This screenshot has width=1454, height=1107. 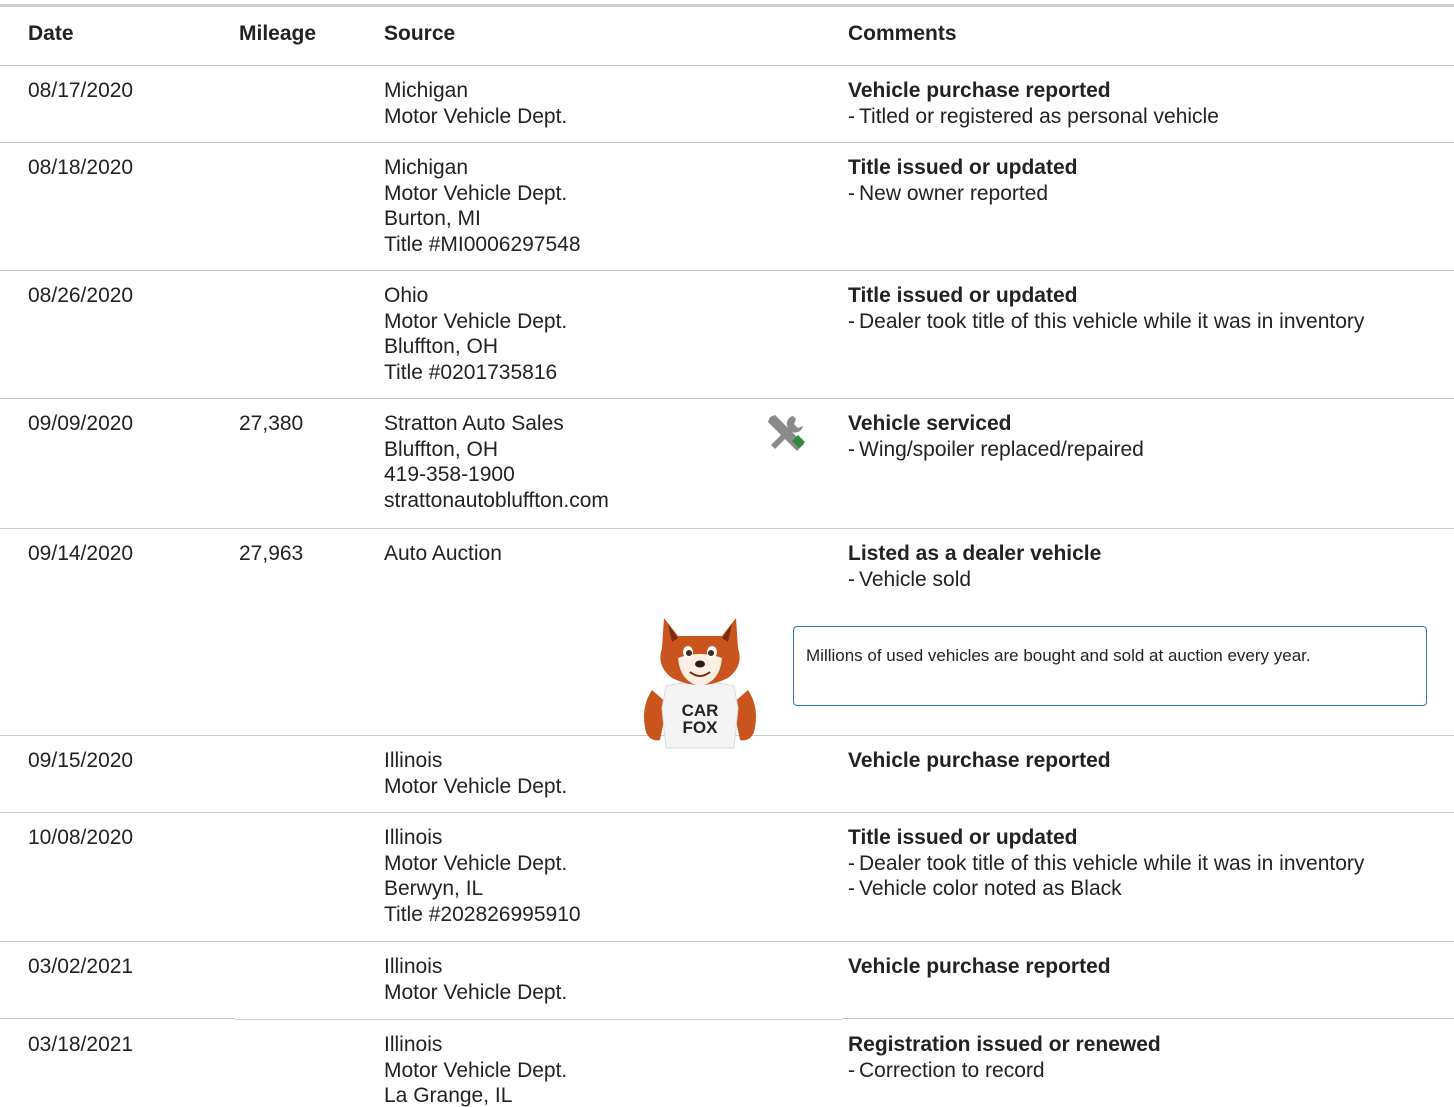 What do you see at coordinates (441, 346) in the screenshot?
I see `source-line: Bluffton, OH` at bounding box center [441, 346].